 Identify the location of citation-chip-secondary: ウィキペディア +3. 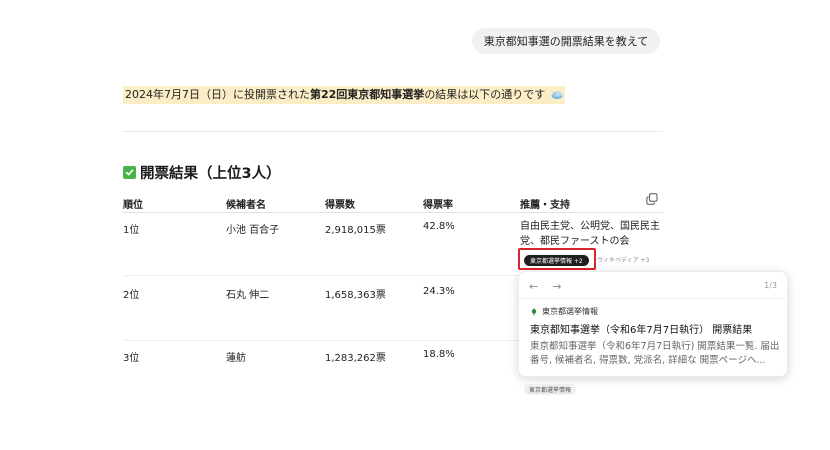
(623, 260).